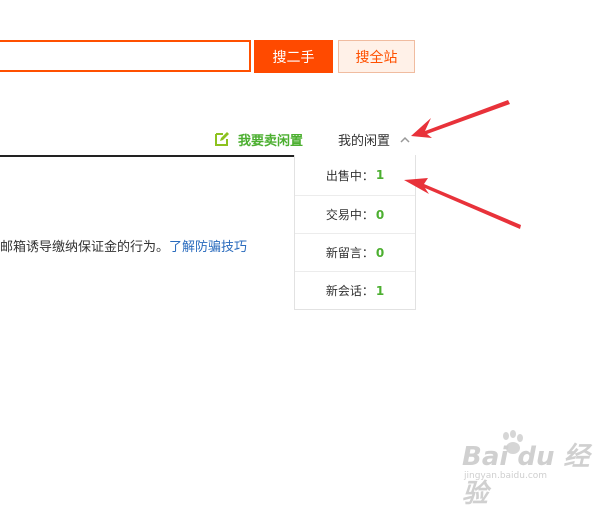  Describe the element at coordinates (148, 156) in the screenshot. I see `header-divider` at that location.